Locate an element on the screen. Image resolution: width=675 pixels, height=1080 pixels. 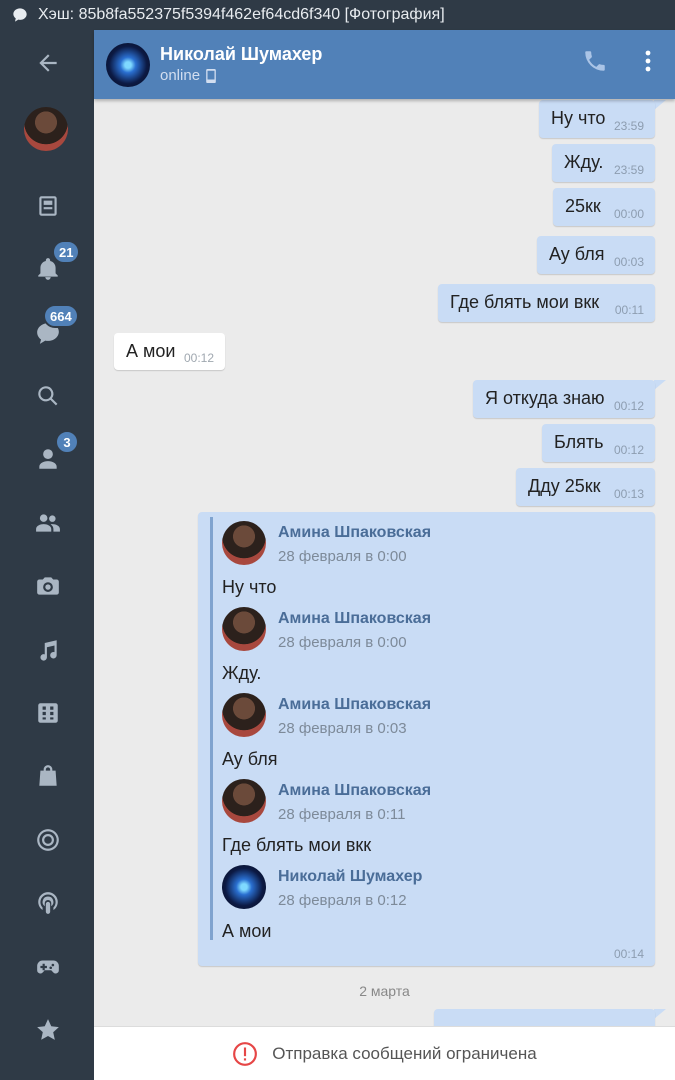
message-bubble: Блять 00:12 is located at coordinates (598, 443).